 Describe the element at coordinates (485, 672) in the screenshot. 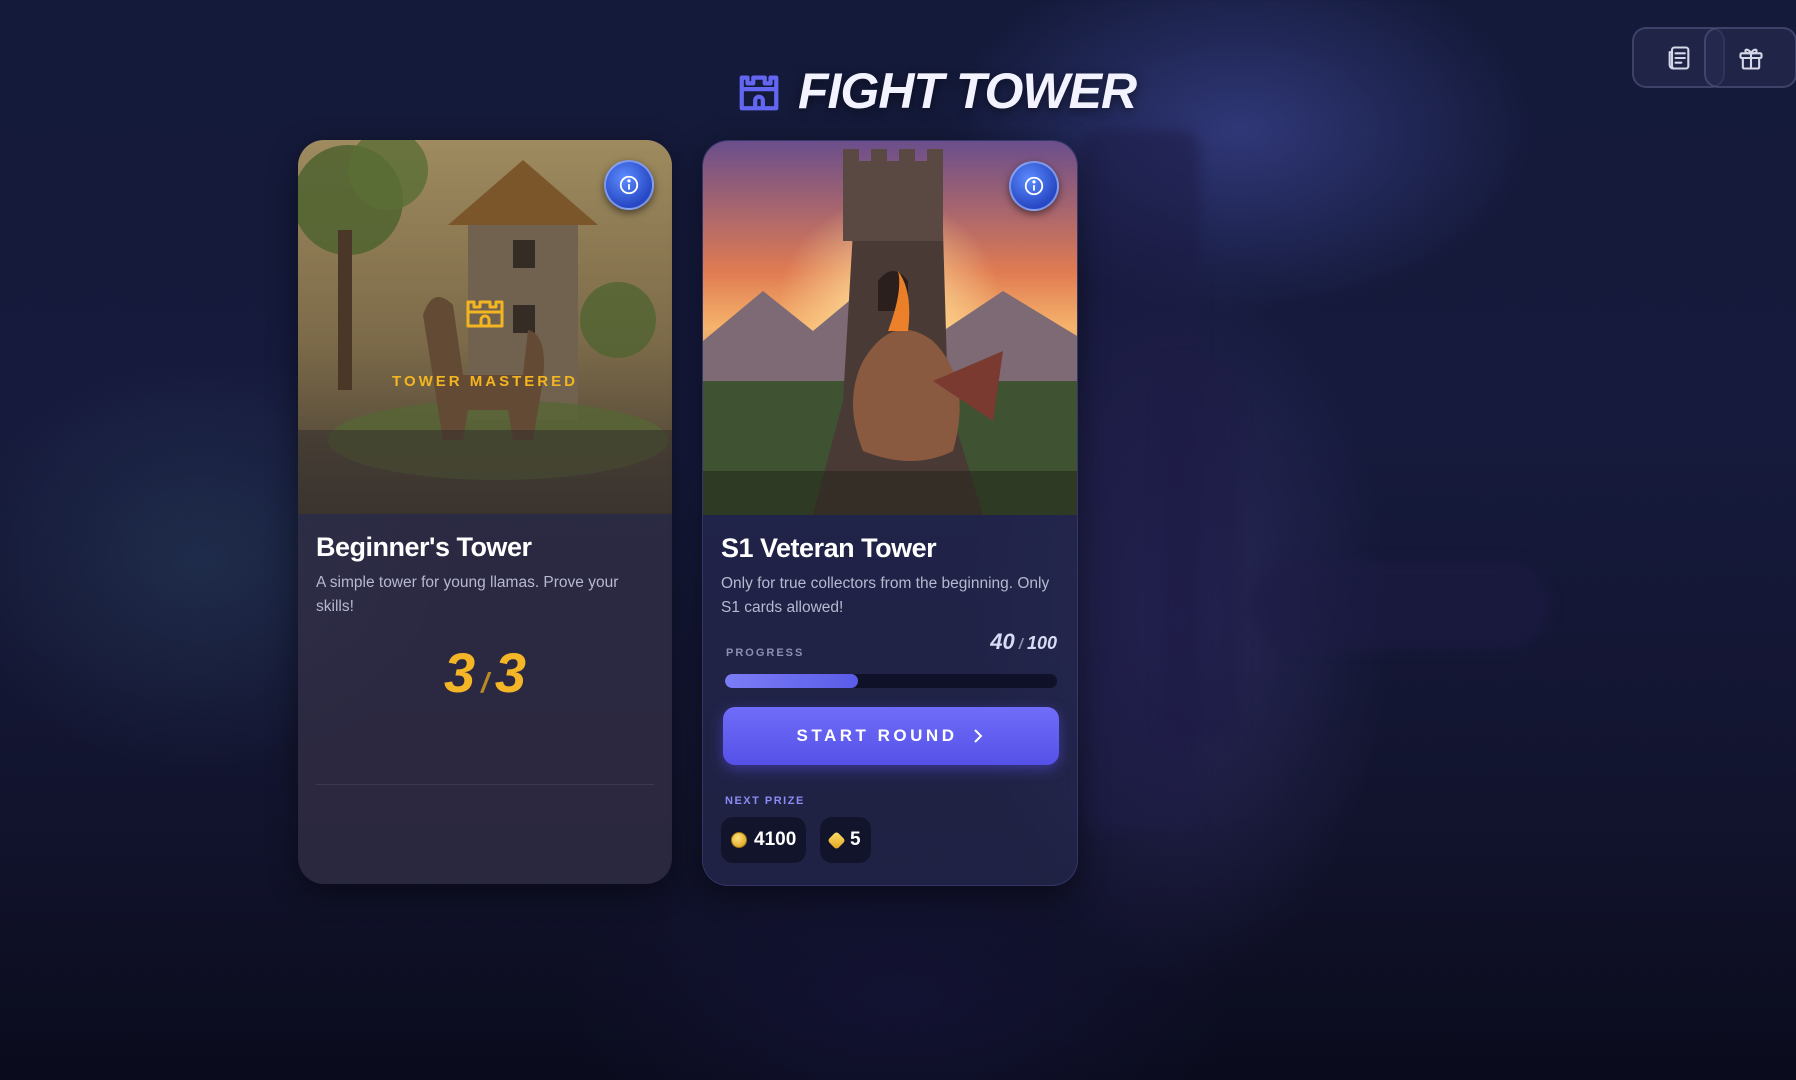

I see `tower-score: 3/3` at that location.